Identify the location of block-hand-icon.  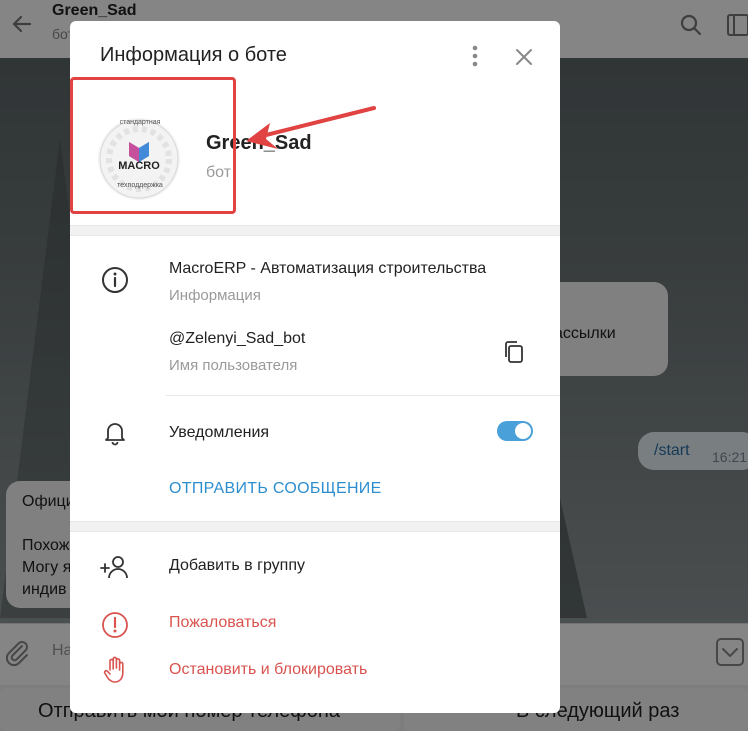
(113, 669).